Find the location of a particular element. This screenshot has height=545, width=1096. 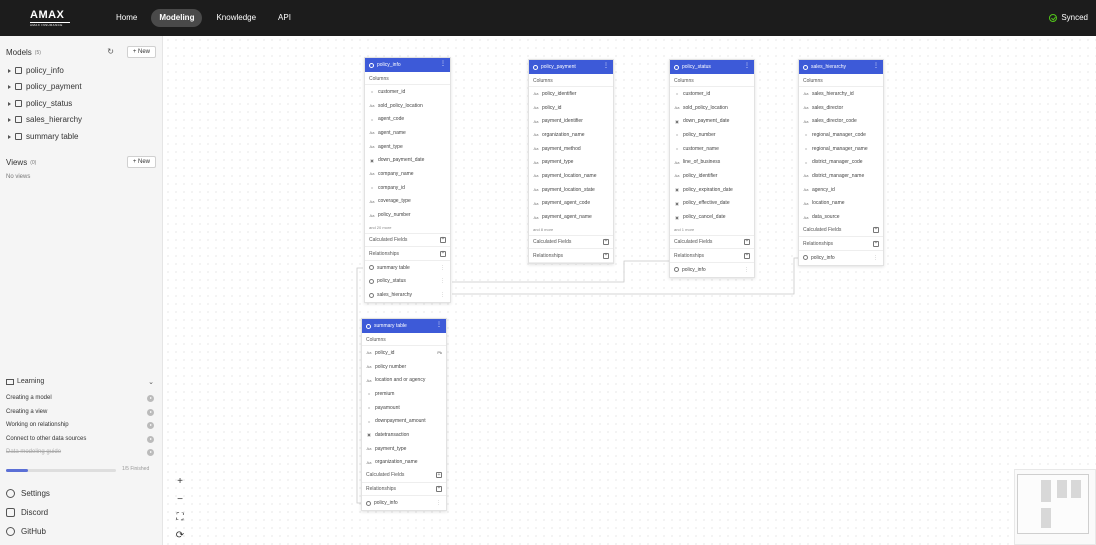

column-field: Aa payment_agent_code is located at coordinates (571, 204).